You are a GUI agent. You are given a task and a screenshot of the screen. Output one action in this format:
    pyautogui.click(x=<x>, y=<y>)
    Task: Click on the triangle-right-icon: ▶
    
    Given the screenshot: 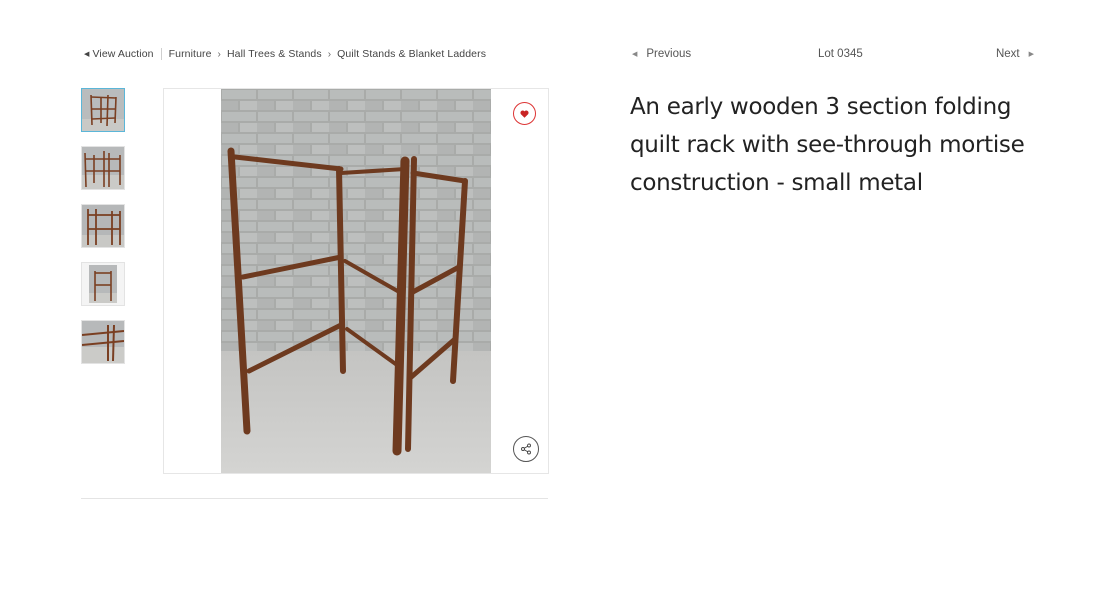 What is the action you would take?
    pyautogui.click(x=1031, y=54)
    